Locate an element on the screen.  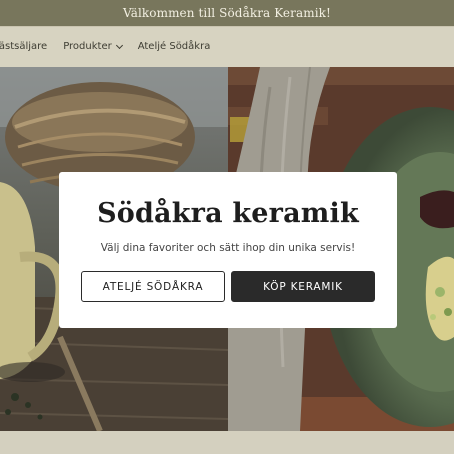
main-nav: Bästsäljare Produkter Ateljé Södåkra is located at coordinates (105, 46).